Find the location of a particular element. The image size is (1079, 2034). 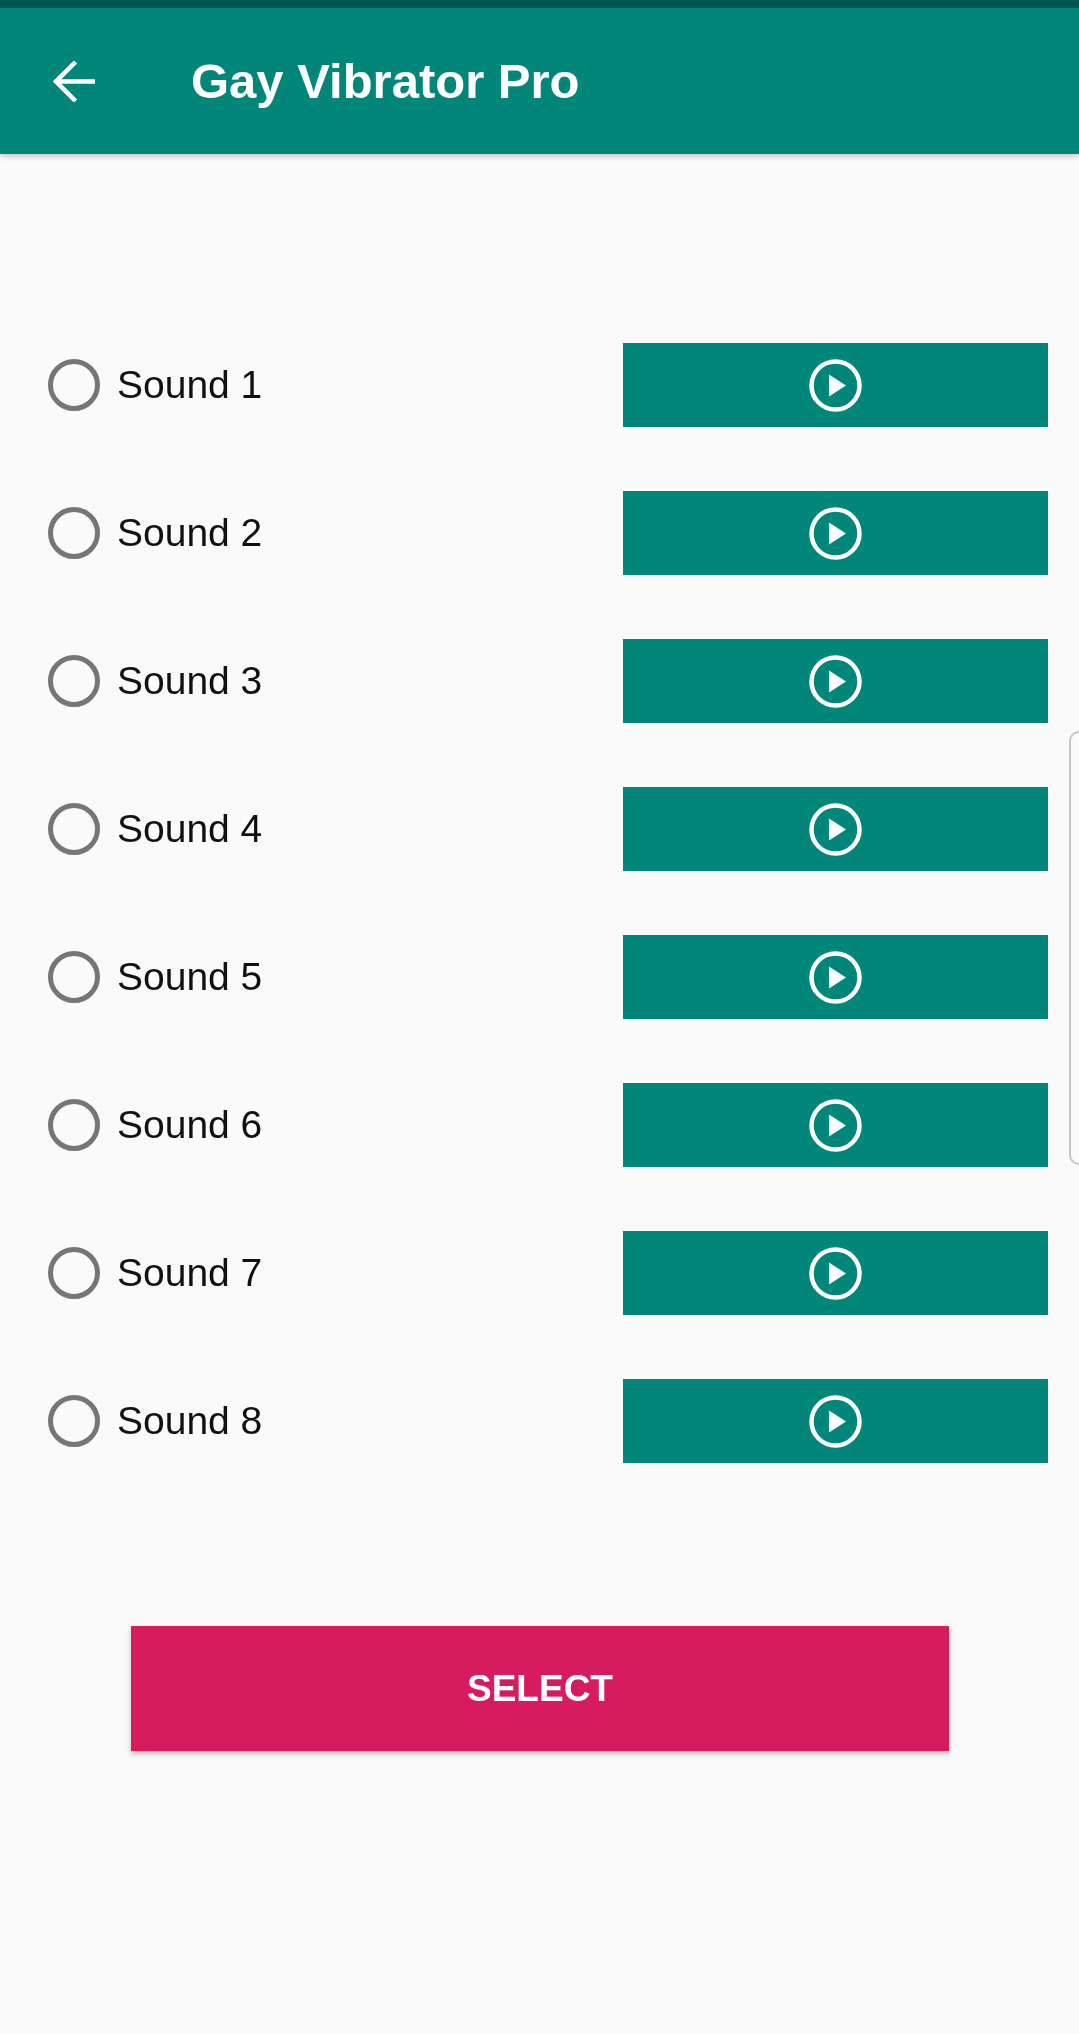

sound-label: Sound 4 is located at coordinates (190, 829).